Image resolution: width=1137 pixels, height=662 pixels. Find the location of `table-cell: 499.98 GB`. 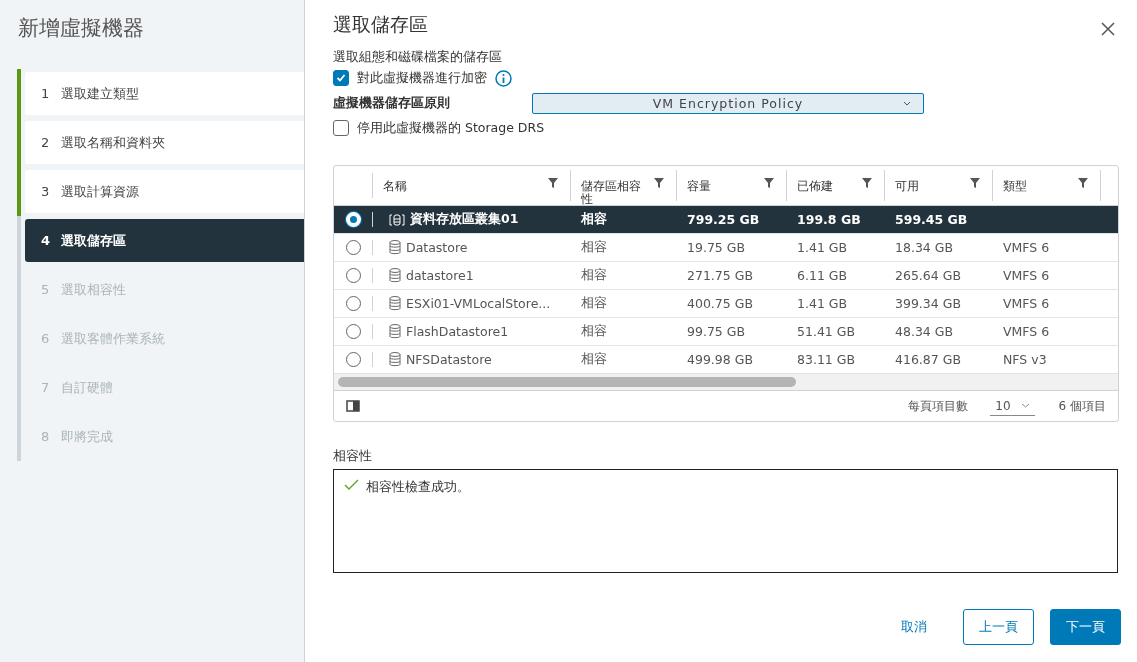

table-cell: 499.98 GB is located at coordinates (720, 359).